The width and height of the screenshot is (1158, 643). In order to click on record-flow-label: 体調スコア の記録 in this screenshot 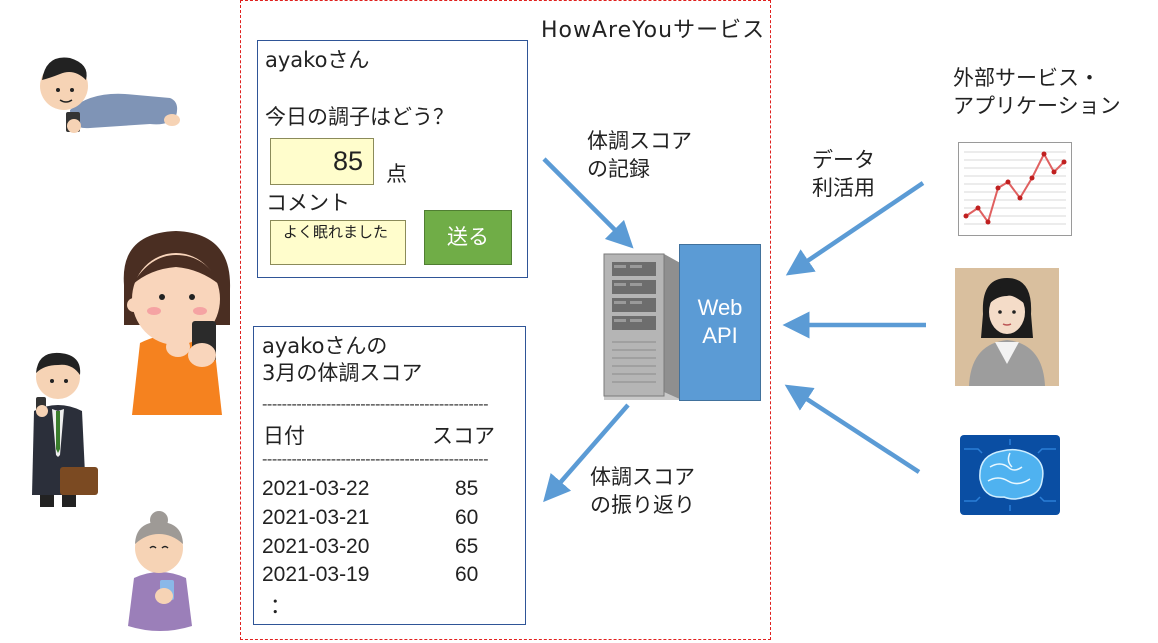, I will do `click(639, 155)`.